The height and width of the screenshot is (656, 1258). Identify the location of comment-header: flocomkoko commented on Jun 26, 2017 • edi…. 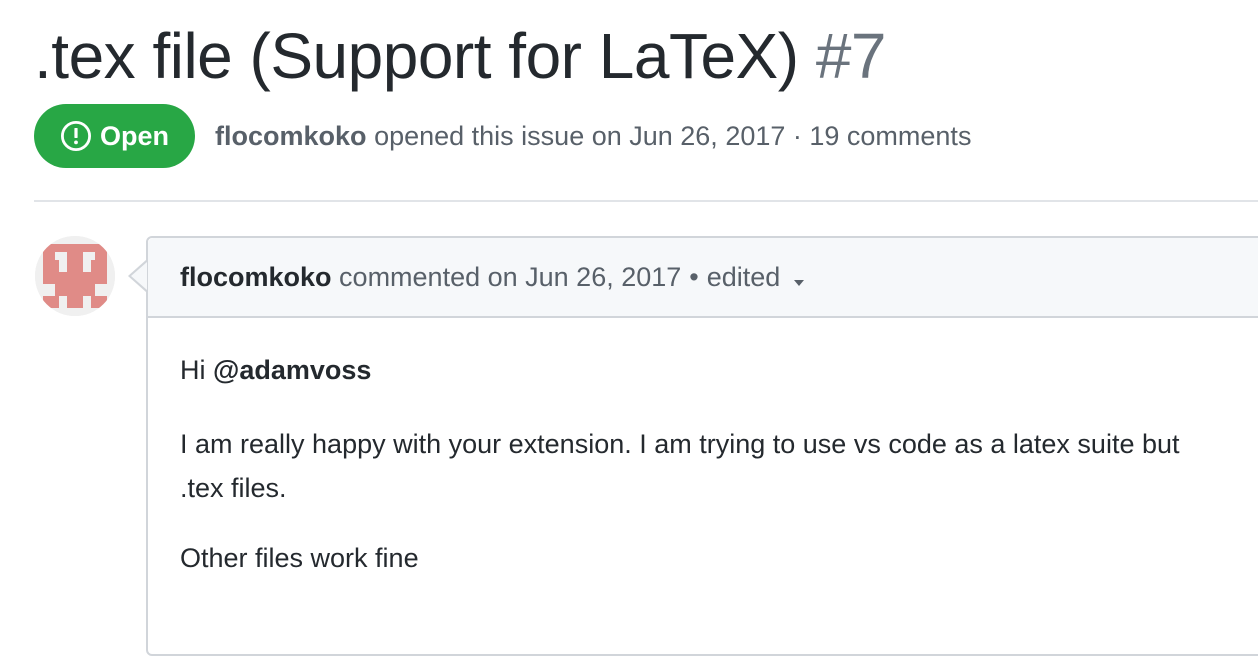
(703, 278).